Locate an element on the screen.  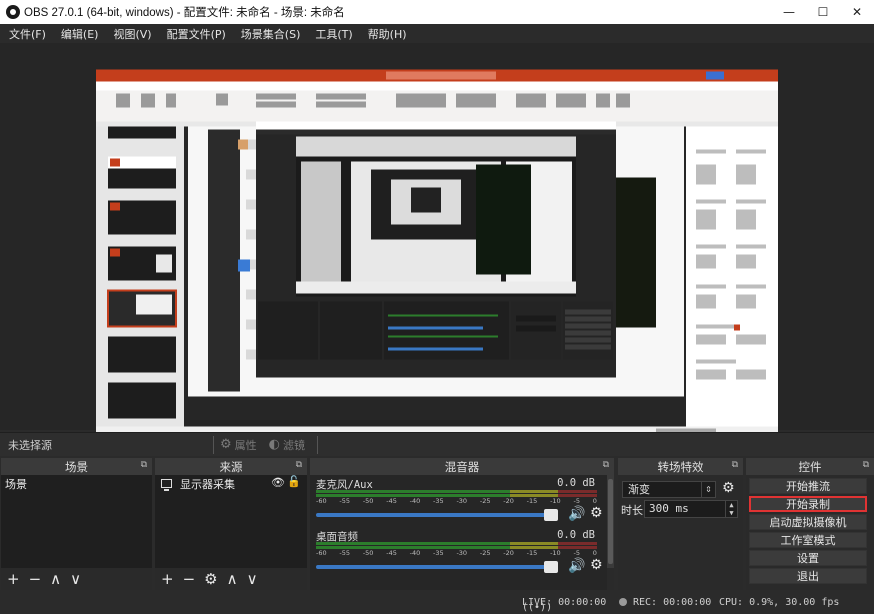
transition-value: 渐变 is located at coordinates (639, 489).